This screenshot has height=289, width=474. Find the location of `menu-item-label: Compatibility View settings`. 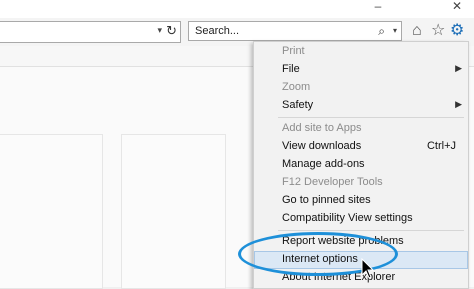

menu-item-label: Compatibility View settings is located at coordinates (347, 218).